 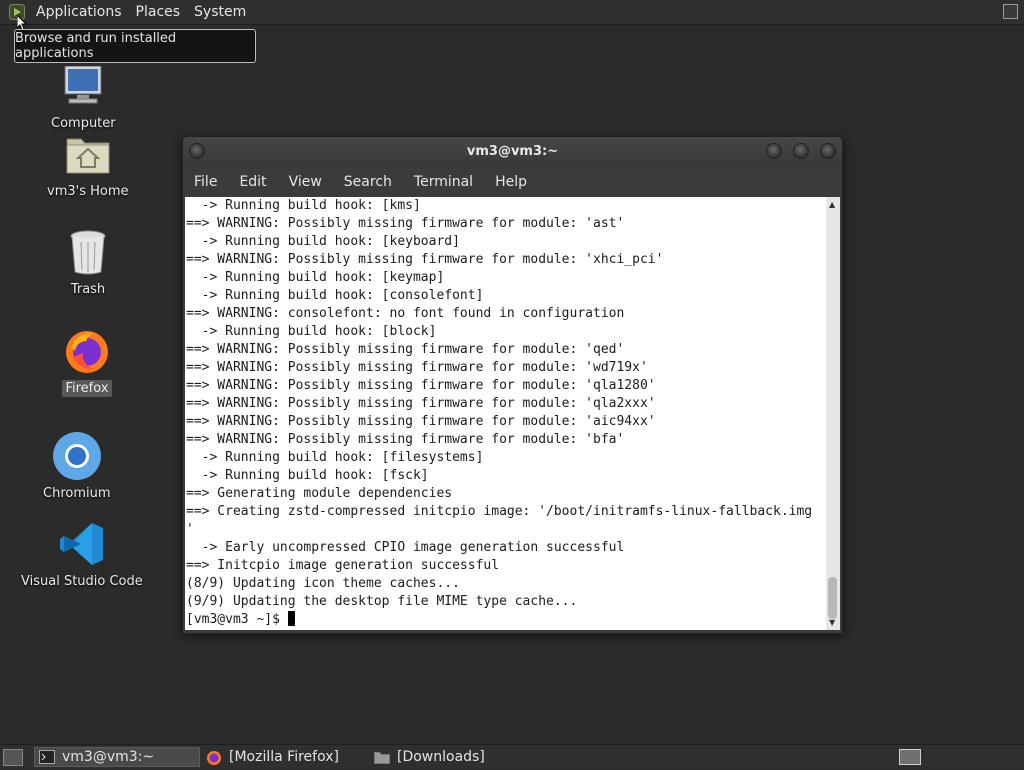 I want to click on menu-file: File, so click(x=205, y=182).